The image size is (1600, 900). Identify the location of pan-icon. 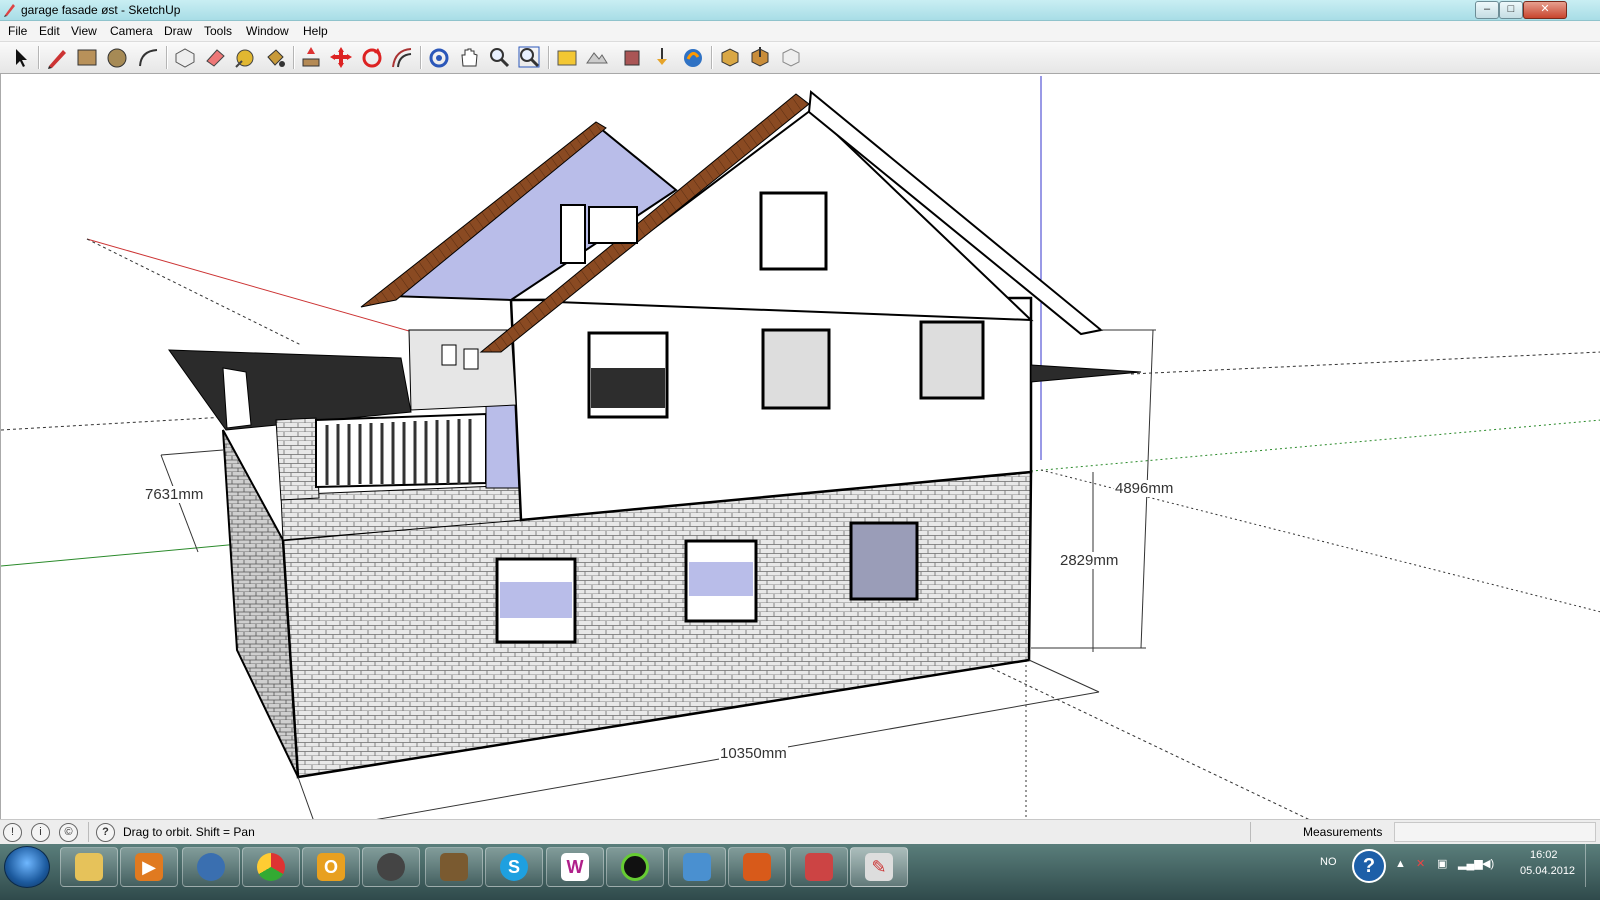
(469, 57).